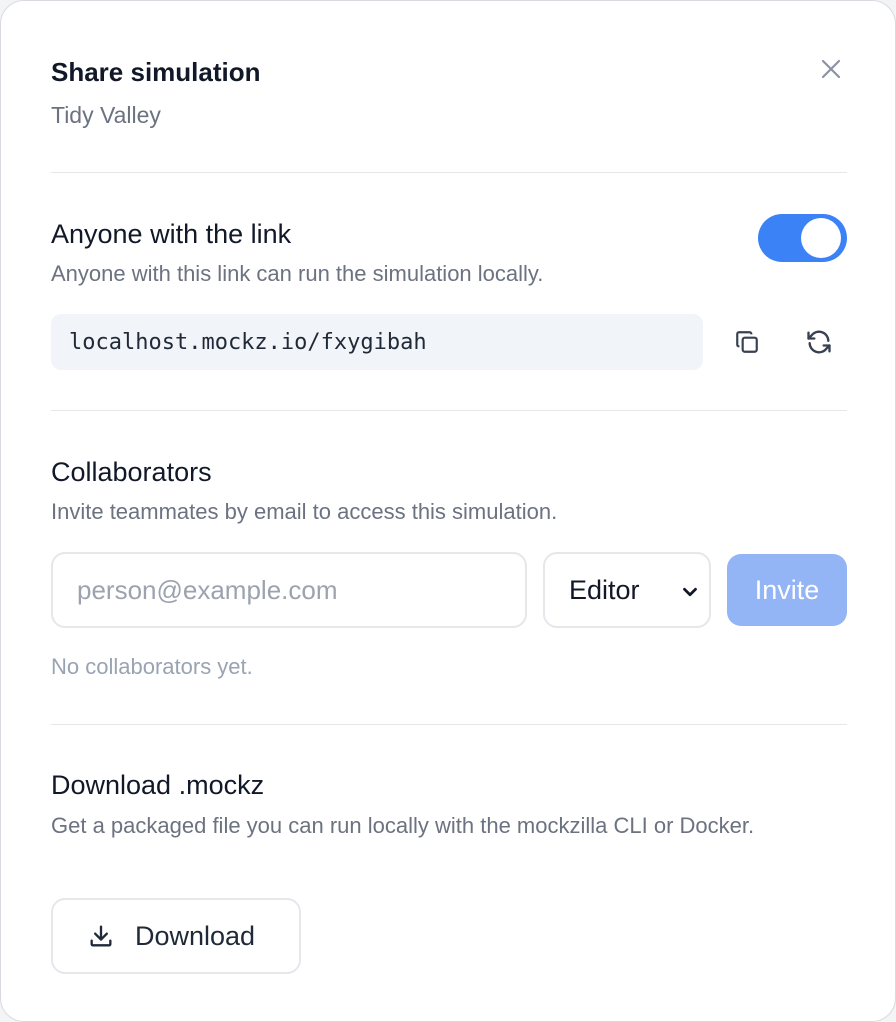 This screenshot has width=896, height=1022. Describe the element at coordinates (156, 72) in the screenshot. I see `dialog-title: Share simulation` at that location.